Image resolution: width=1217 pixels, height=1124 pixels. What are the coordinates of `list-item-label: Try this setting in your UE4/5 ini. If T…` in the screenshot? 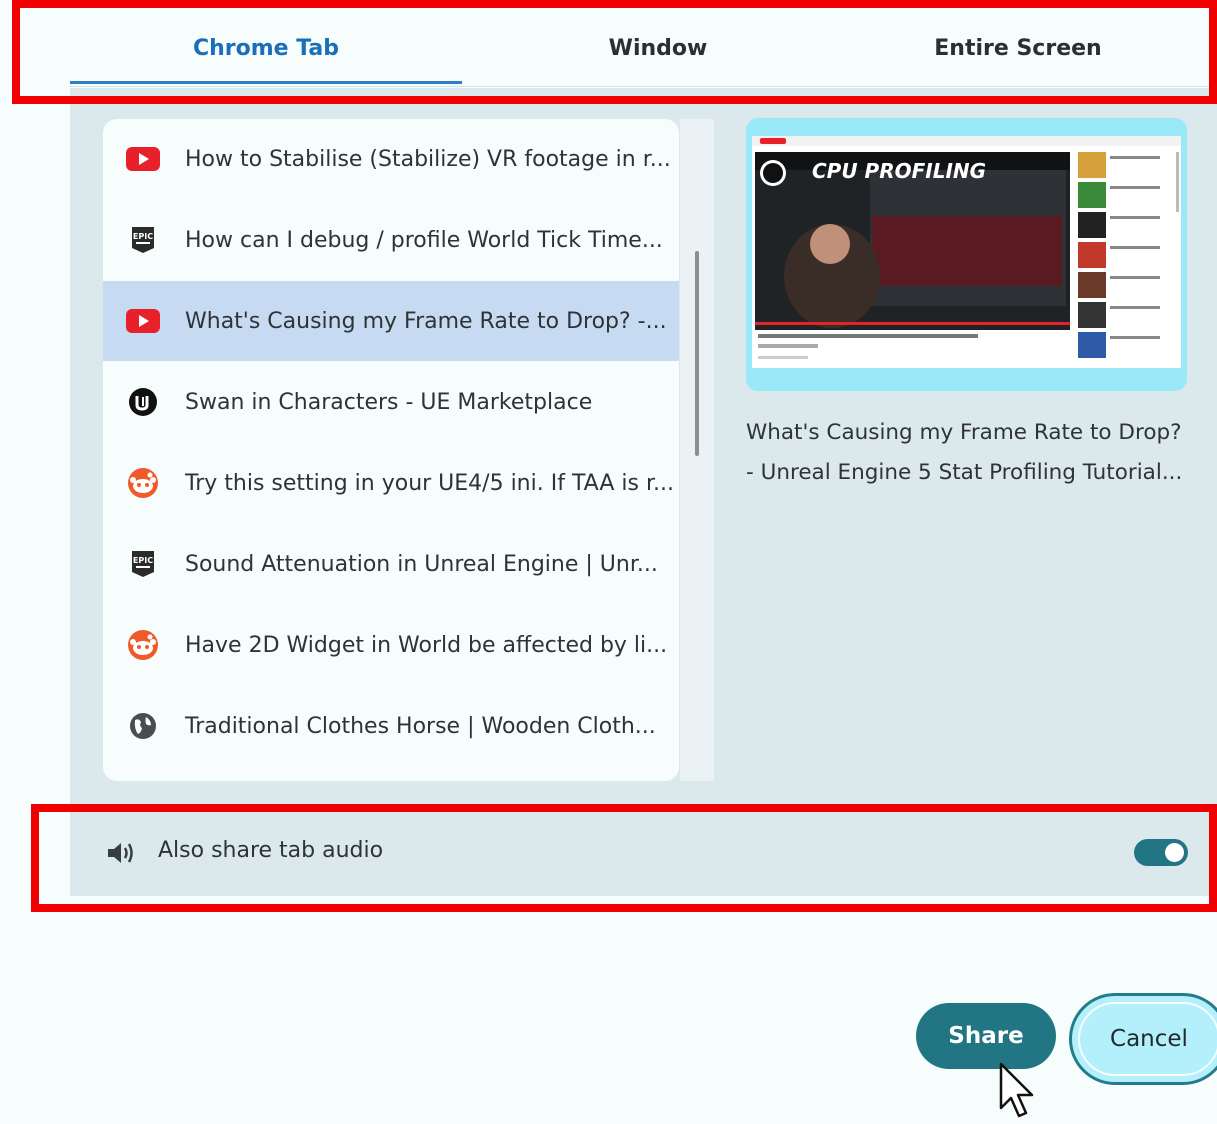 It's located at (429, 483).